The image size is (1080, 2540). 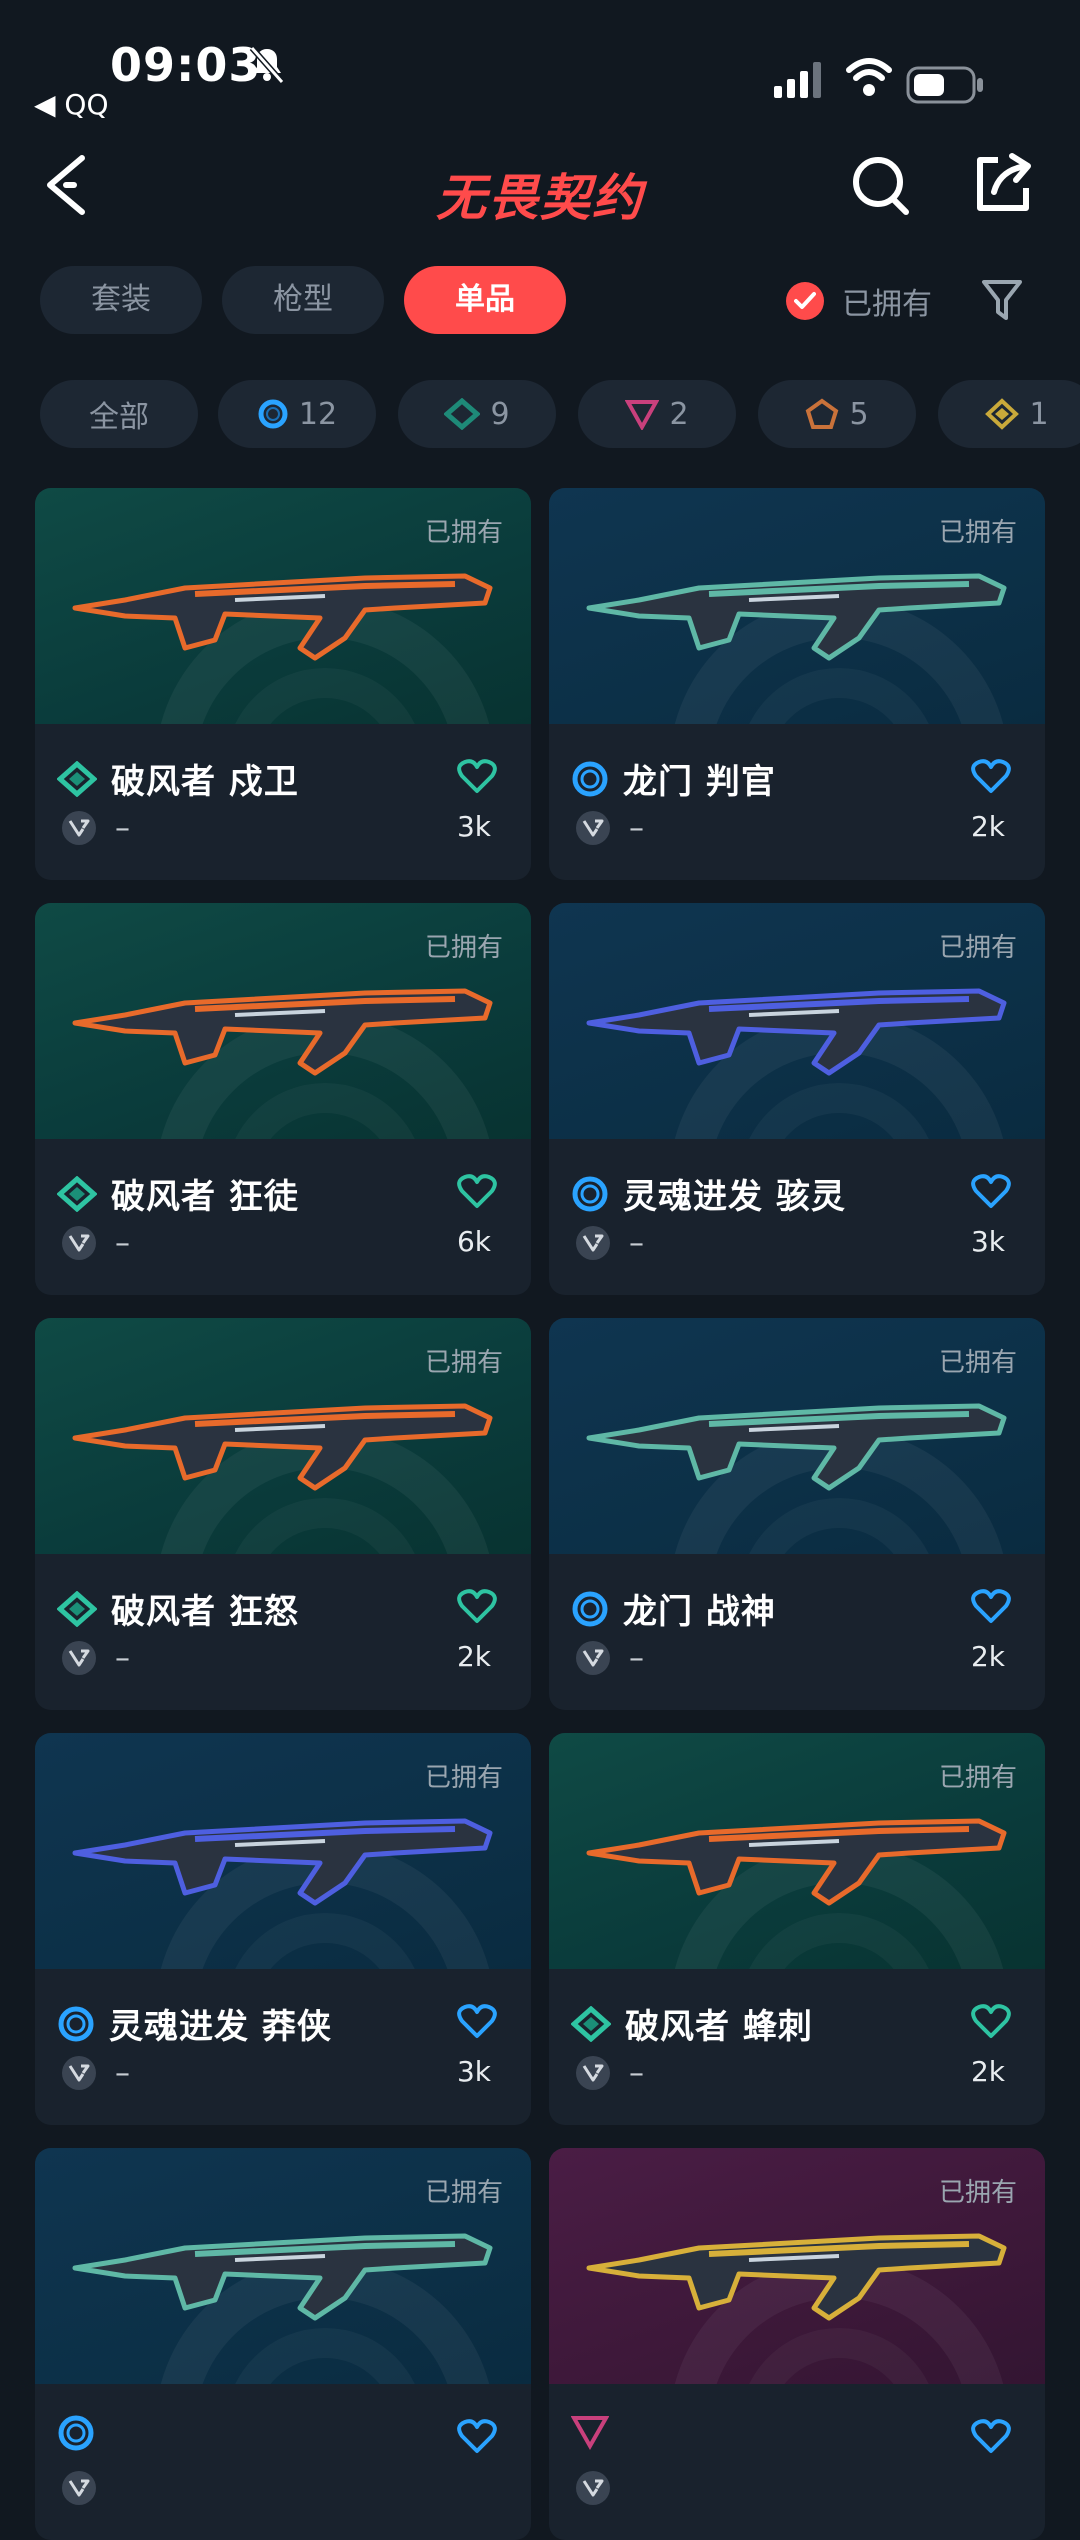 I want to click on chip-pink: 2, so click(x=657, y=414).